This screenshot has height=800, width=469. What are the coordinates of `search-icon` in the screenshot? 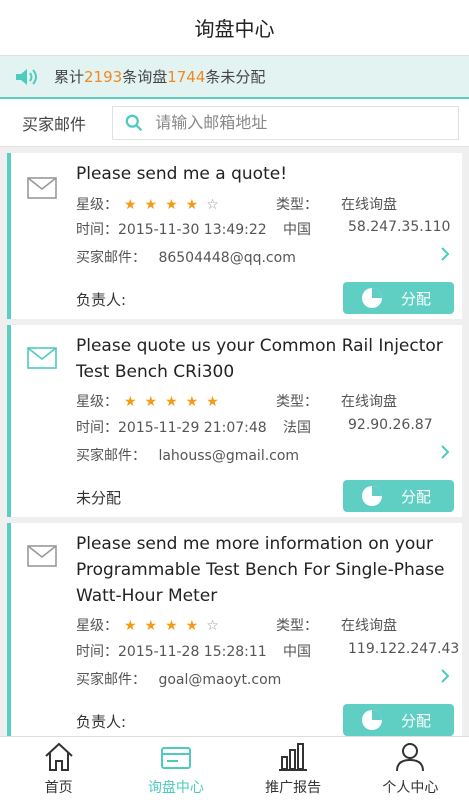 It's located at (134, 122).